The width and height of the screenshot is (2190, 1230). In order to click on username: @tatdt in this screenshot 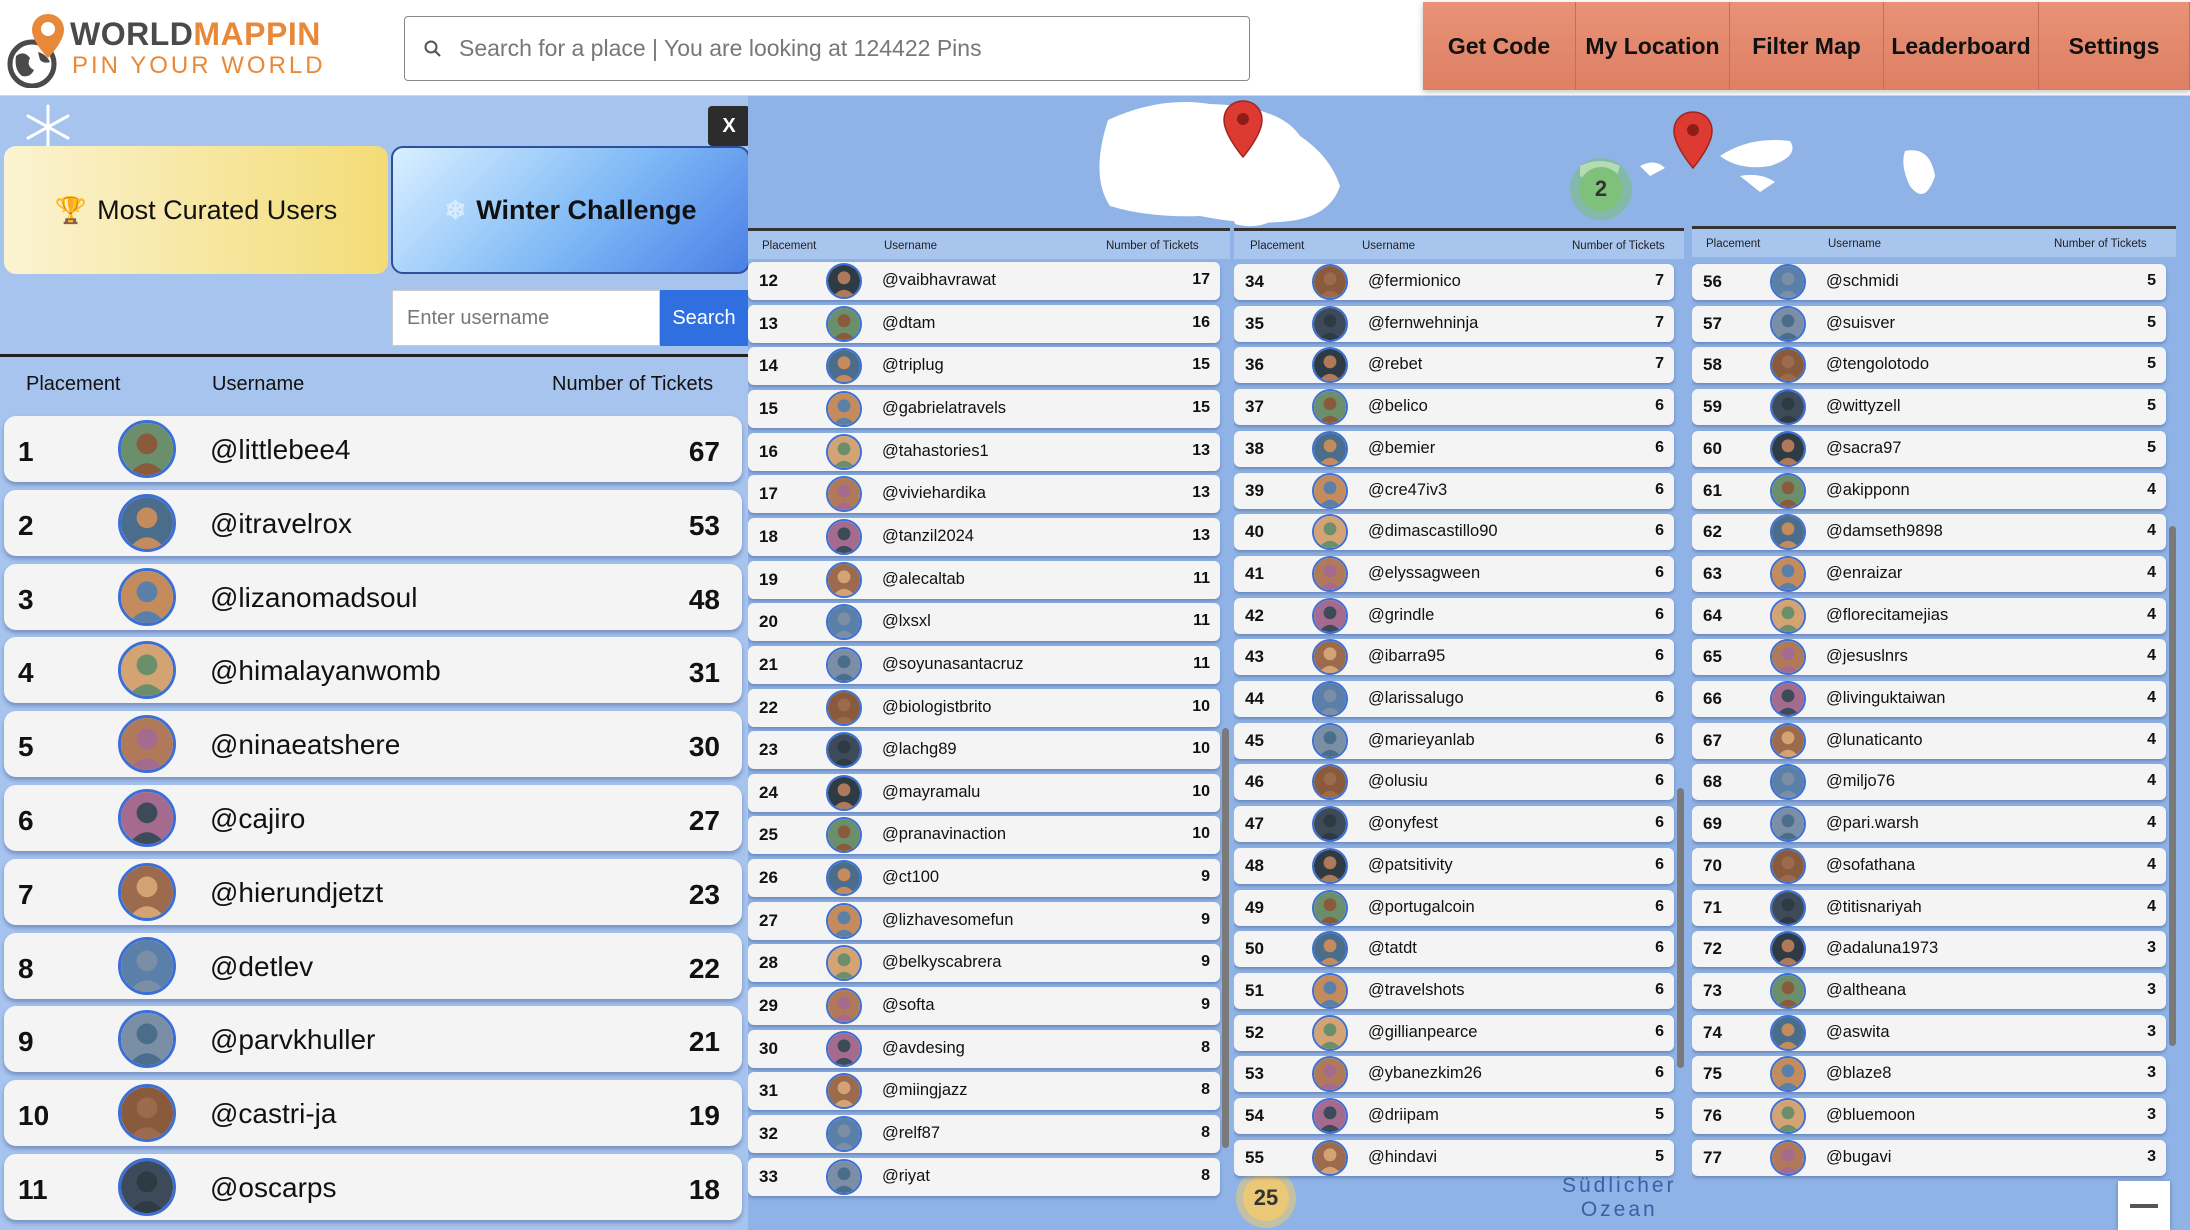, I will do `click(1392, 948)`.